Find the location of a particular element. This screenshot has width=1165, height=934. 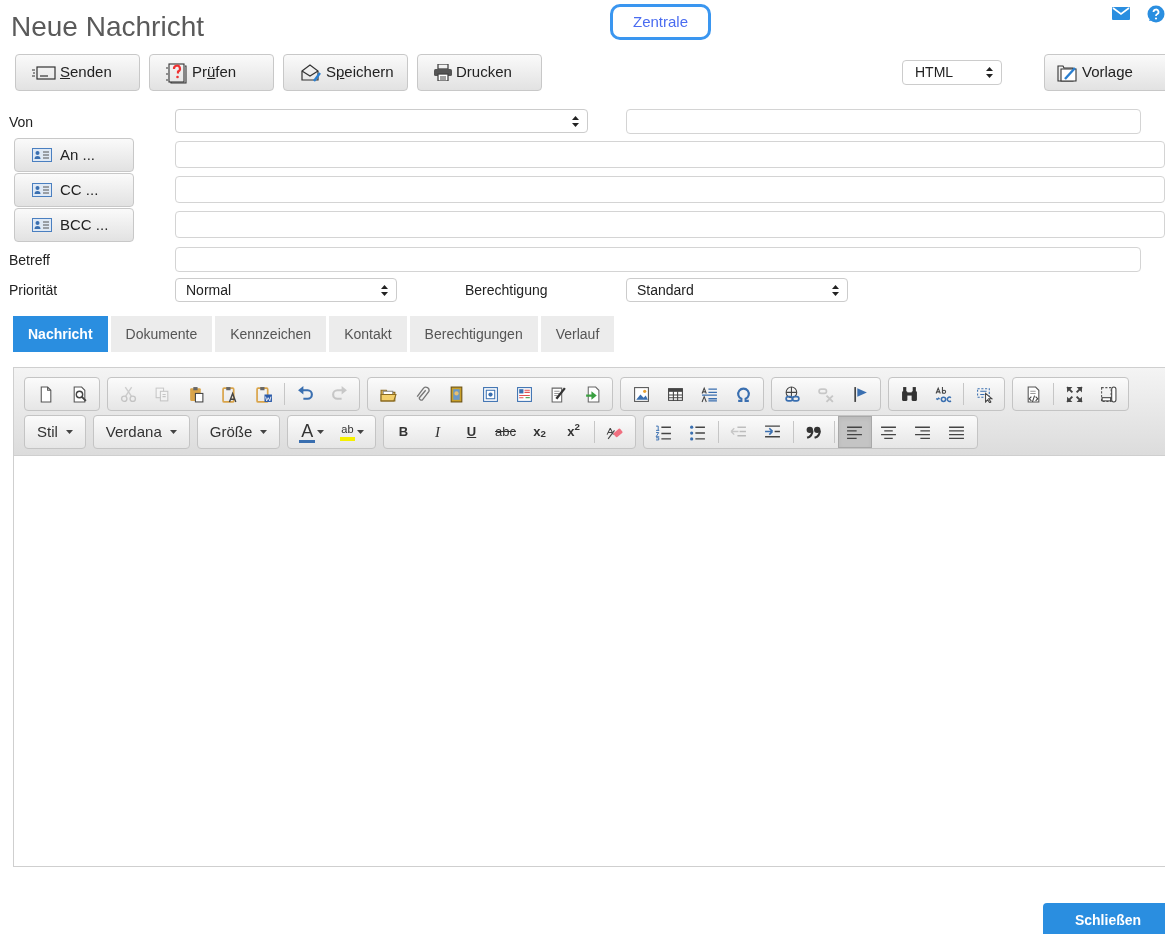

tab: Verlauf is located at coordinates (577, 334).